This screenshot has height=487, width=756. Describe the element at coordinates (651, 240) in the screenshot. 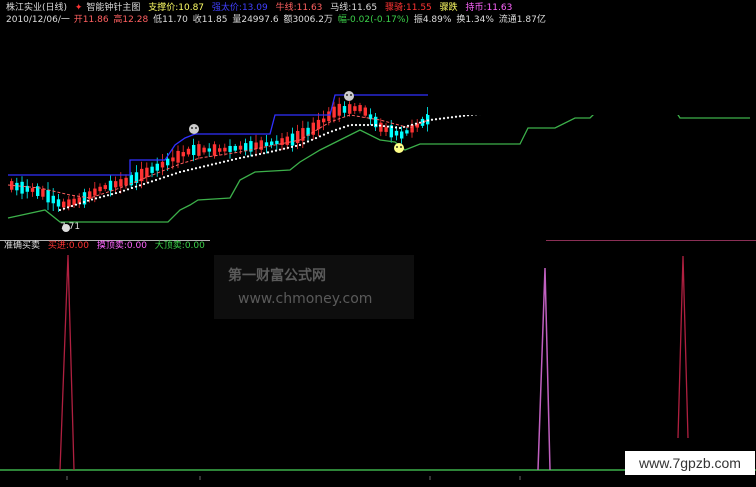

I see `separator-line-right` at that location.